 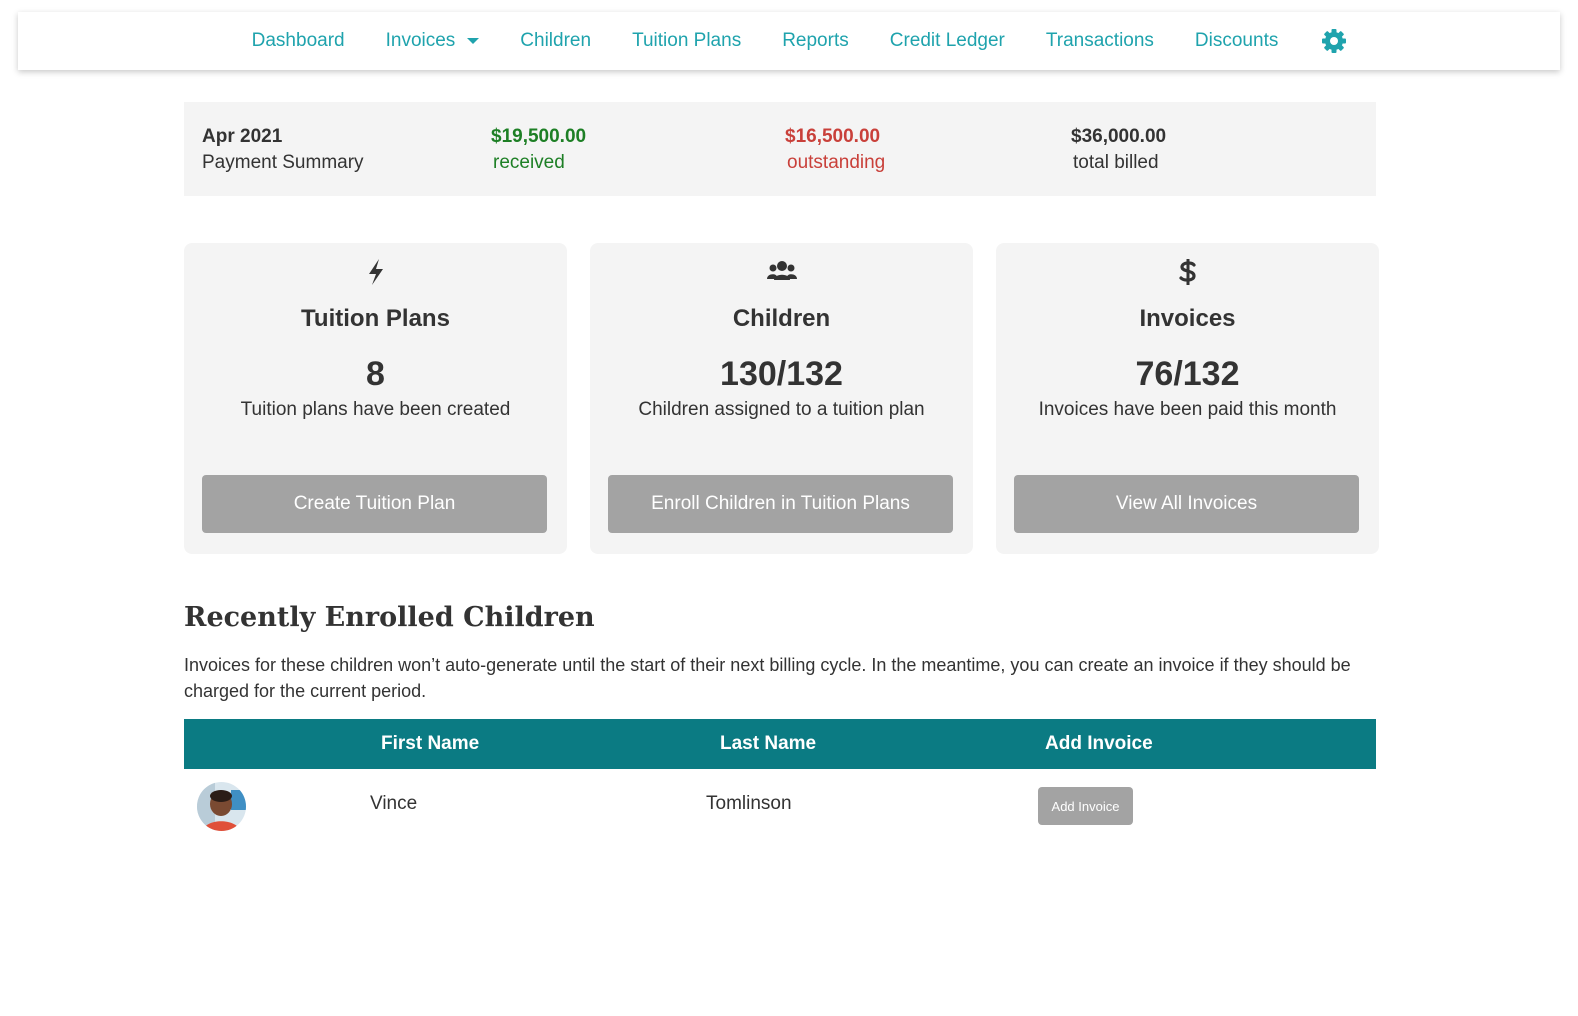 I want to click on card-description: Children assigned to a tuition plan, so click(x=781, y=409).